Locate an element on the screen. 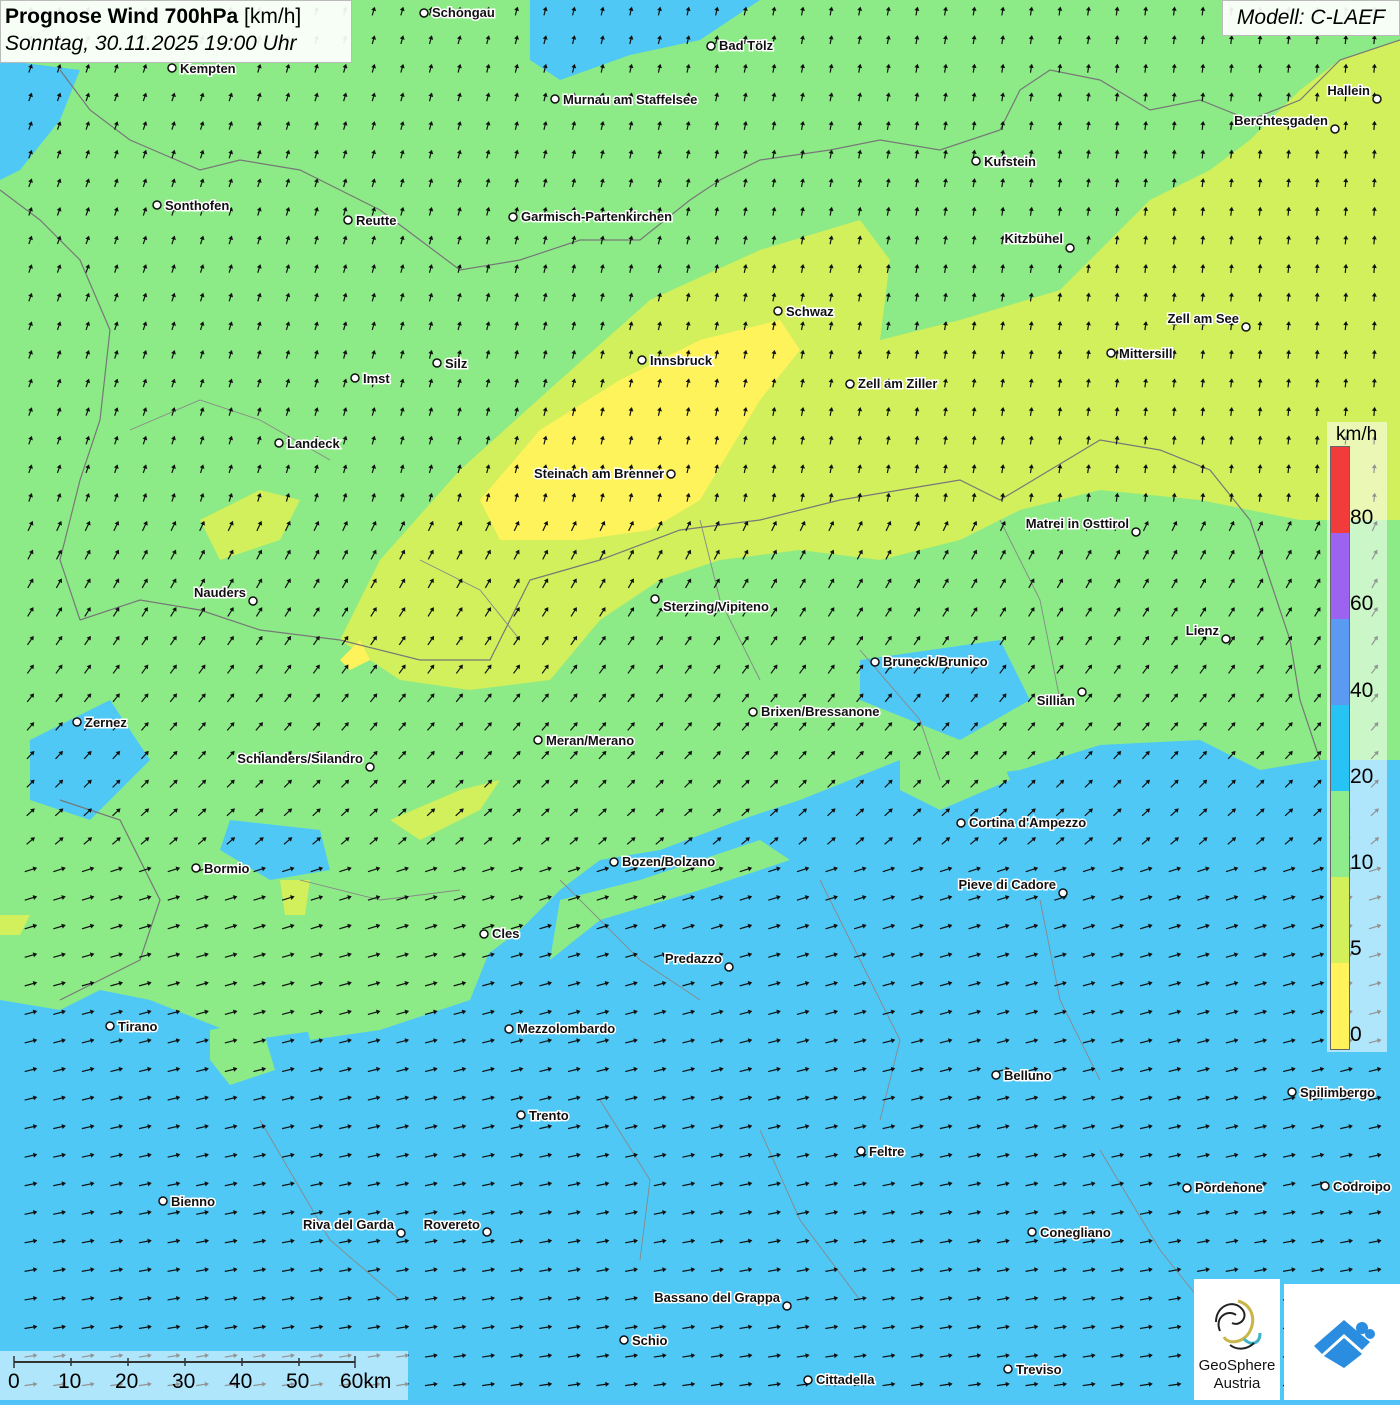 Image resolution: width=1400 pixels, height=1405 pixels. city-label: Kitzbühel is located at coordinates (1034, 238).